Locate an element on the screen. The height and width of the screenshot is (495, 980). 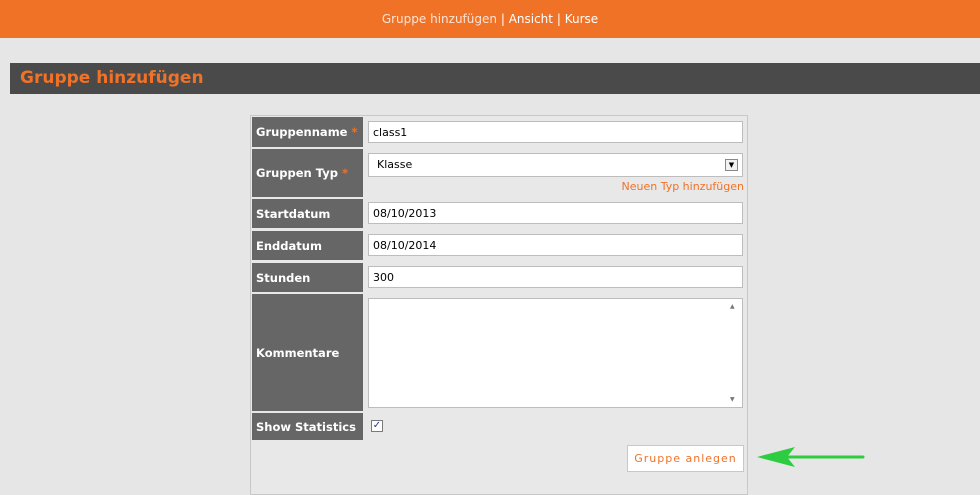
group-type-label-text: Gruppen Typ is located at coordinates (297, 173).